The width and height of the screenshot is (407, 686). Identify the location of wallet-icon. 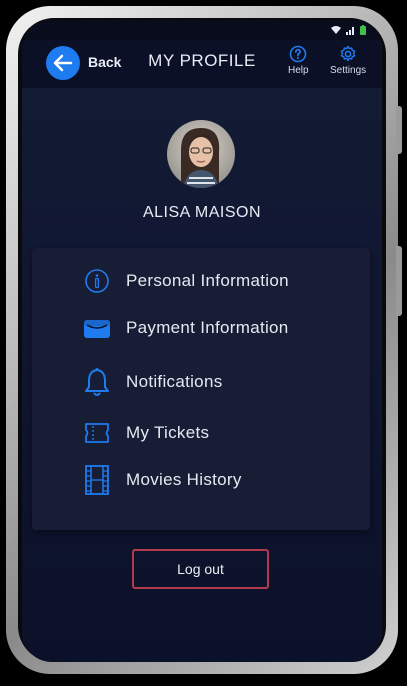
(97, 328).